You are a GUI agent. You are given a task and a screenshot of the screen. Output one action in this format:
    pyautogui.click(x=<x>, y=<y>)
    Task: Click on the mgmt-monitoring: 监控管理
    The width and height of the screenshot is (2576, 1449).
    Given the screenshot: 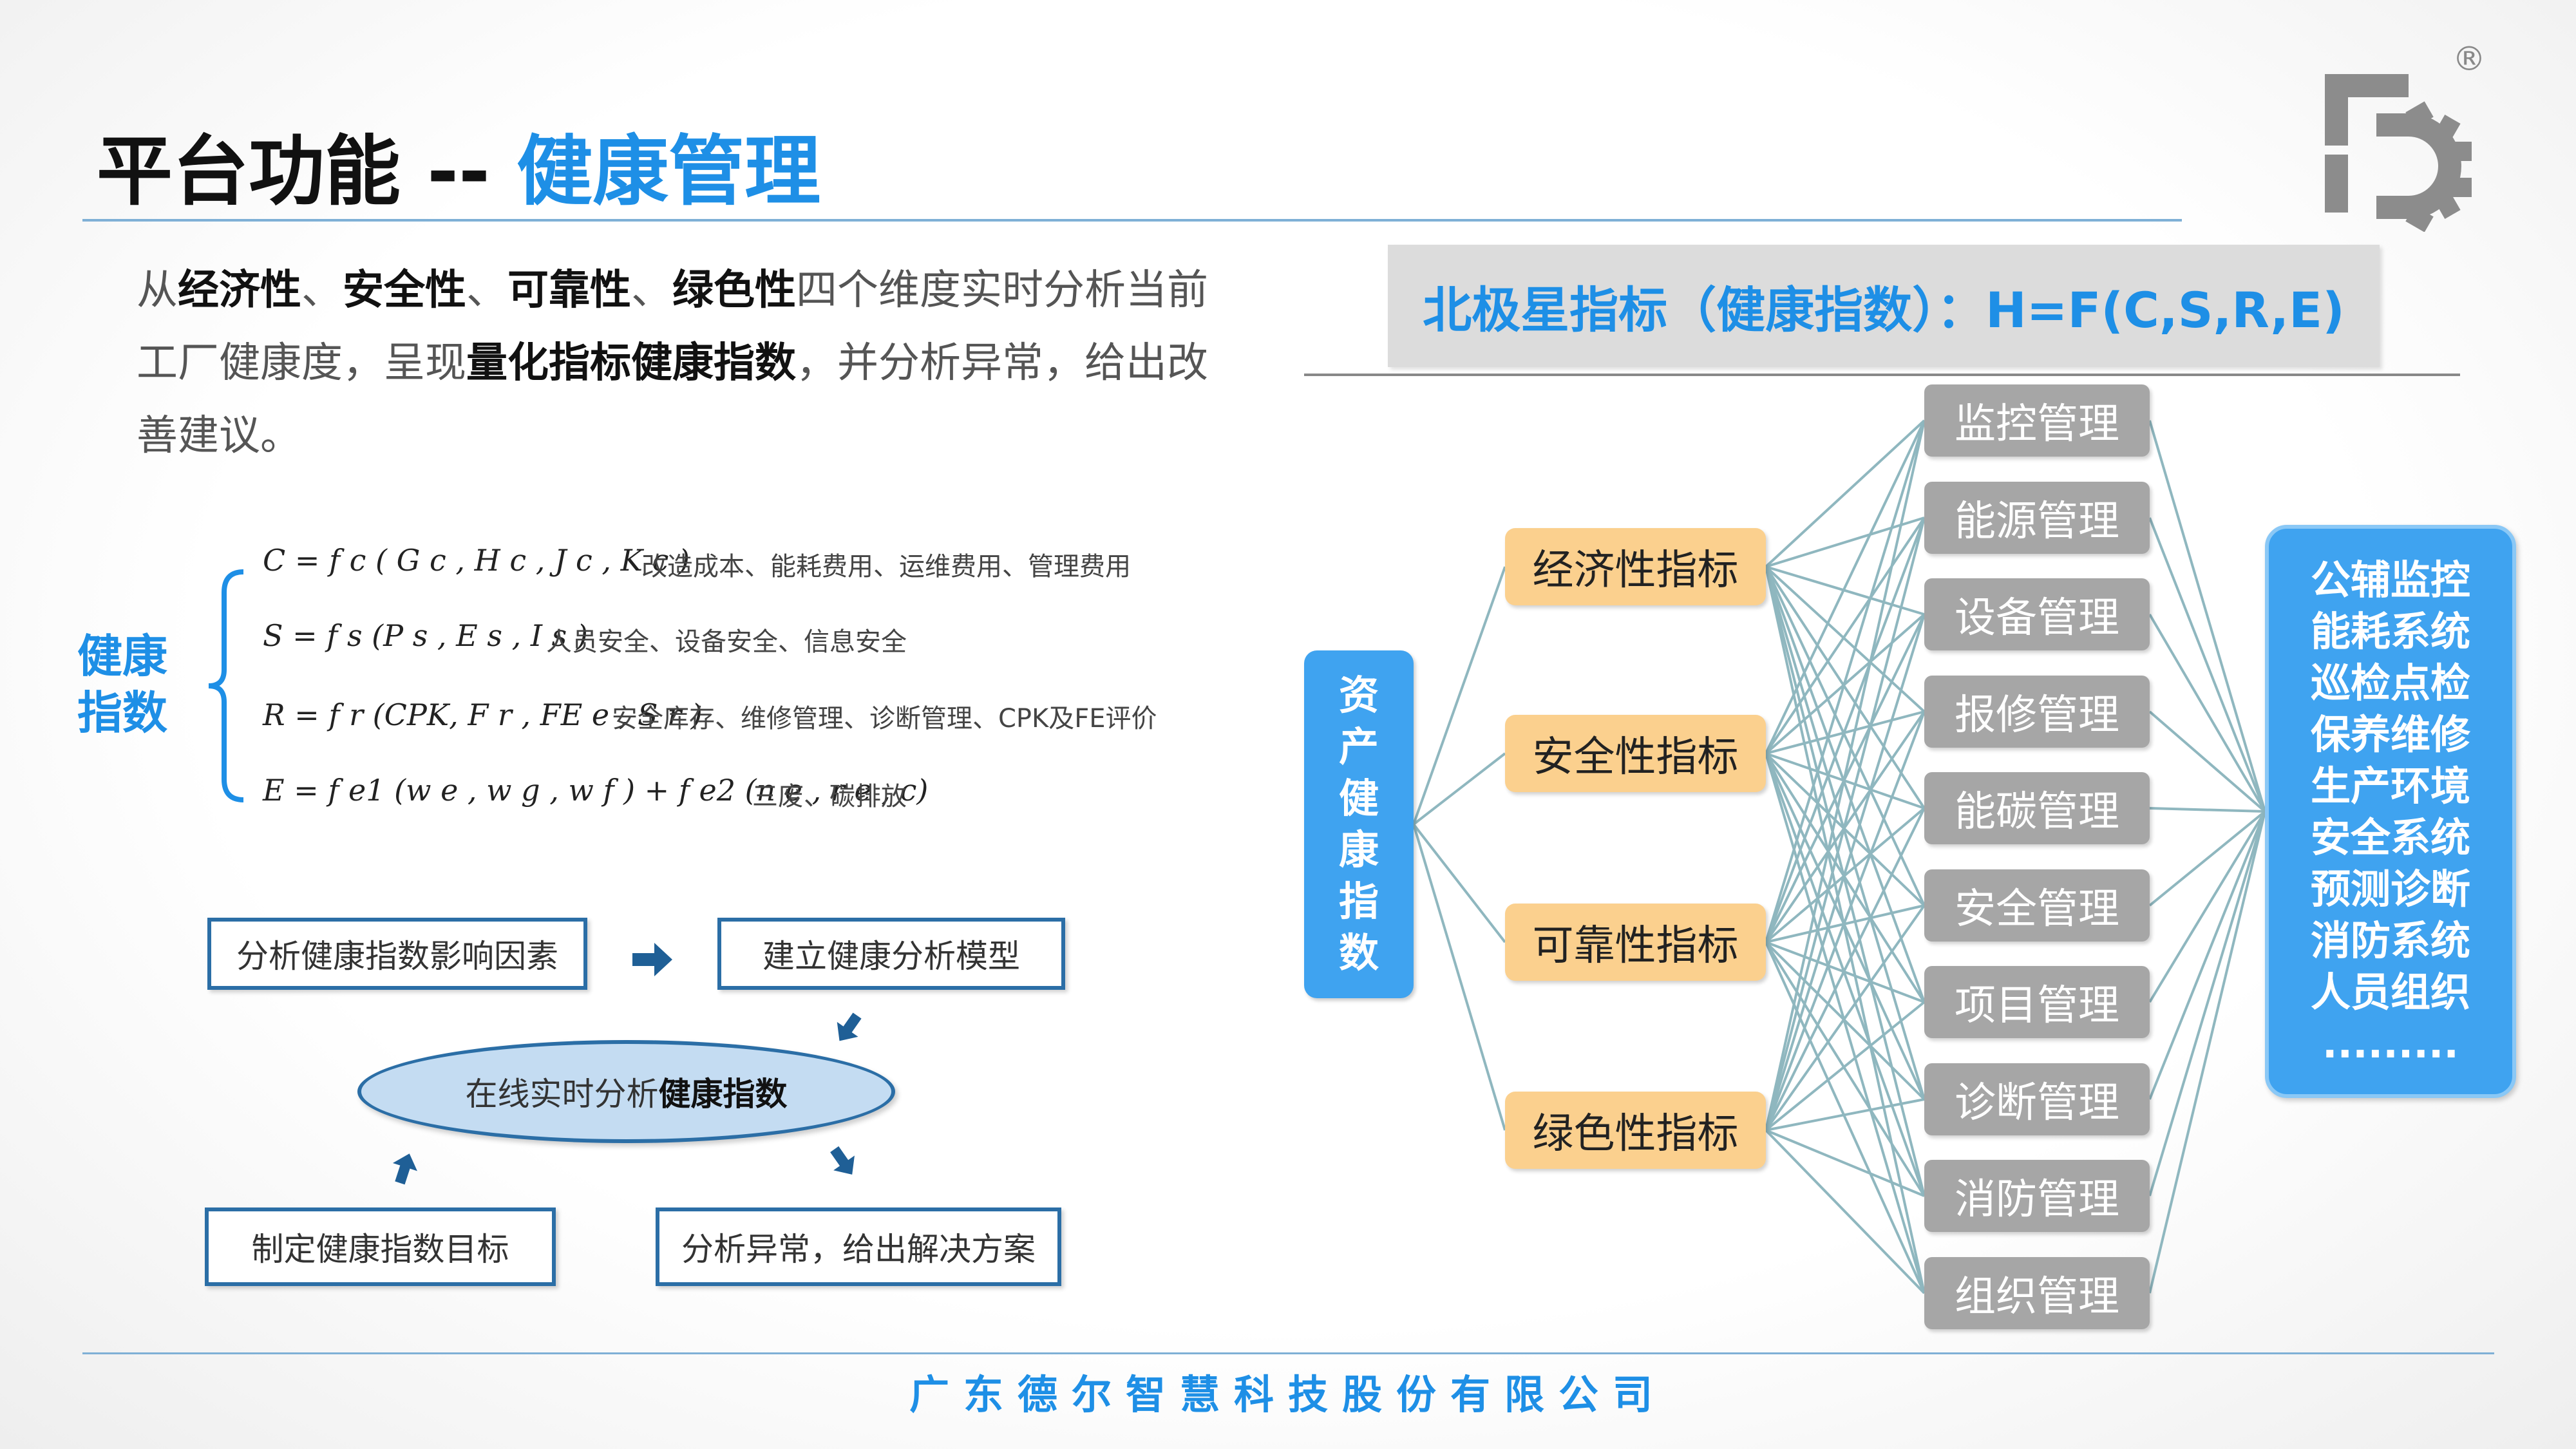 What is the action you would take?
    pyautogui.click(x=2037, y=420)
    